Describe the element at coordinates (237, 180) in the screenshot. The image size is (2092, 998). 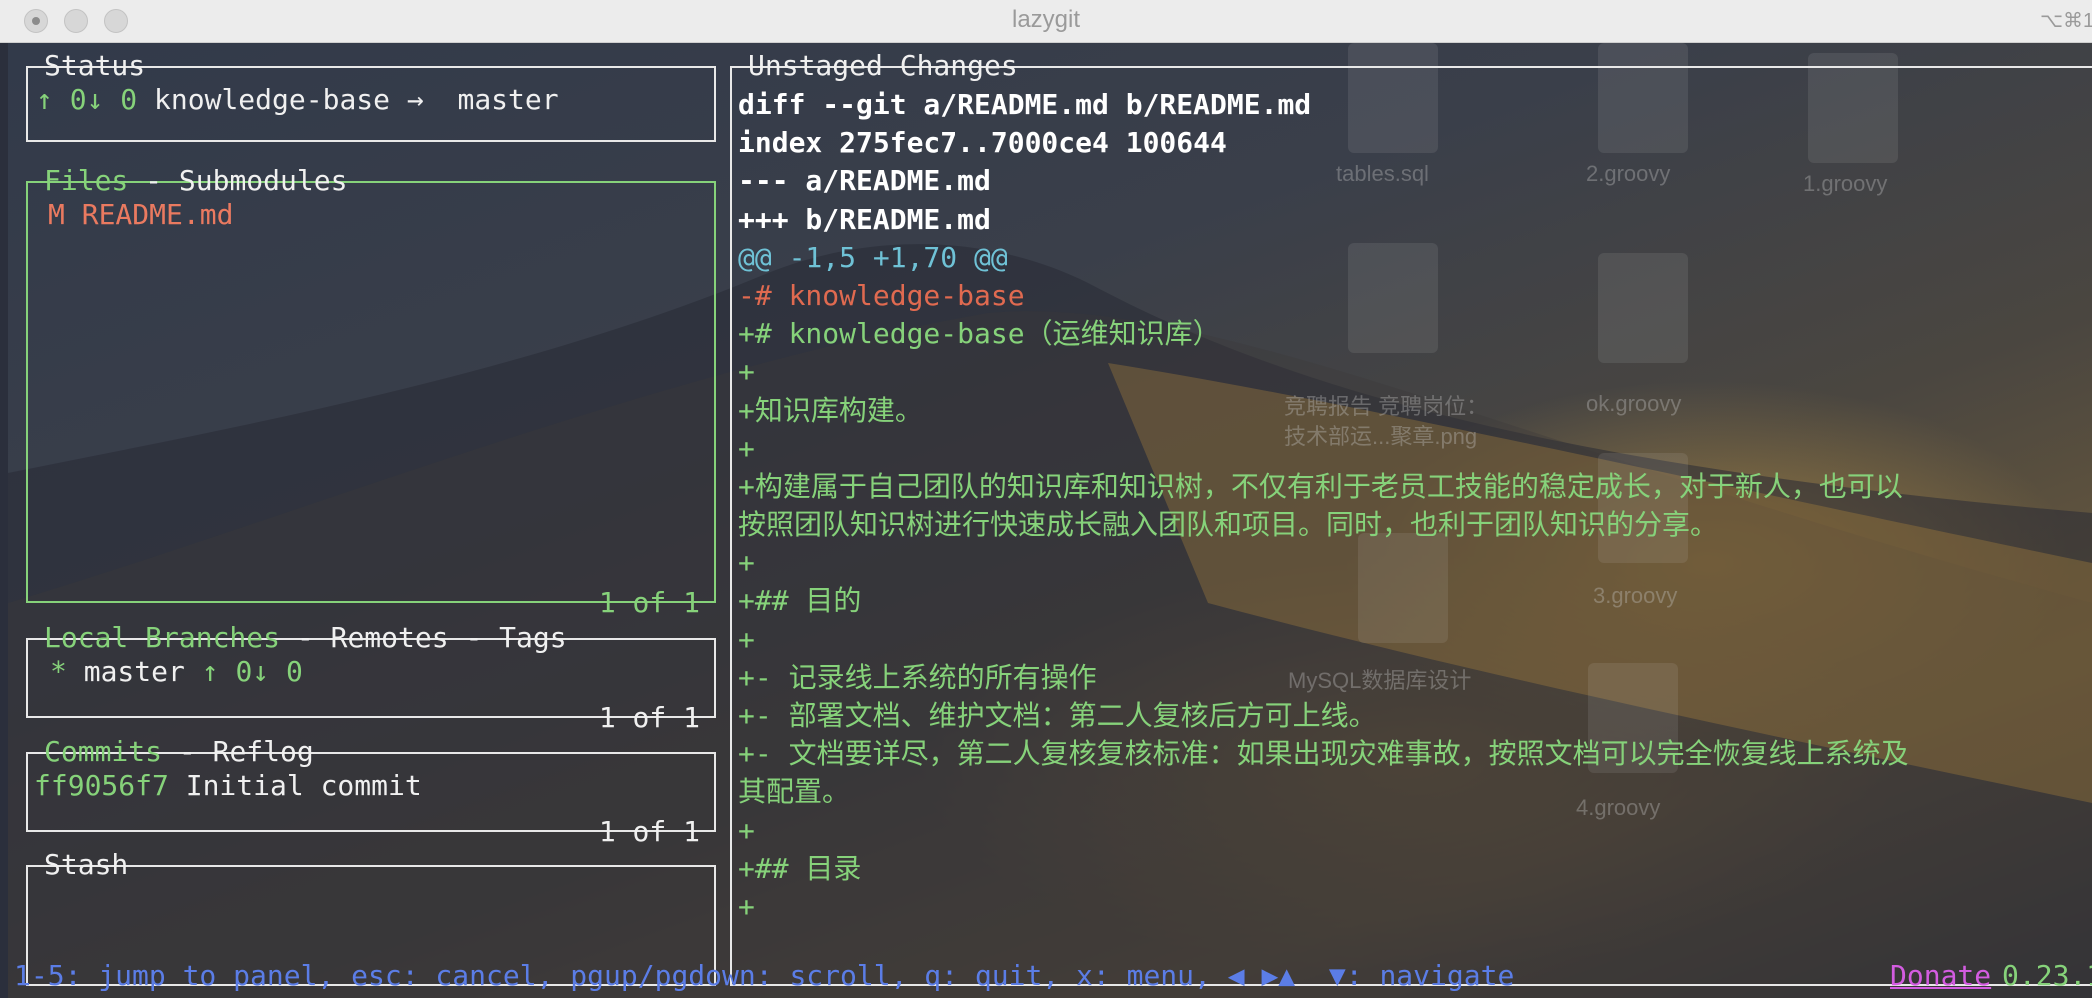
I see `tab-submodules: - Submodules` at that location.